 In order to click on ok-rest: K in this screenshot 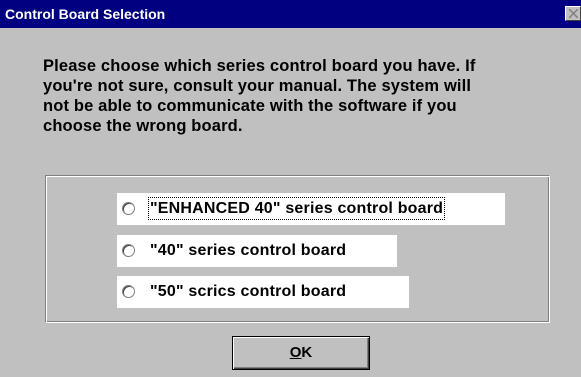, I will do `click(307, 352)`.